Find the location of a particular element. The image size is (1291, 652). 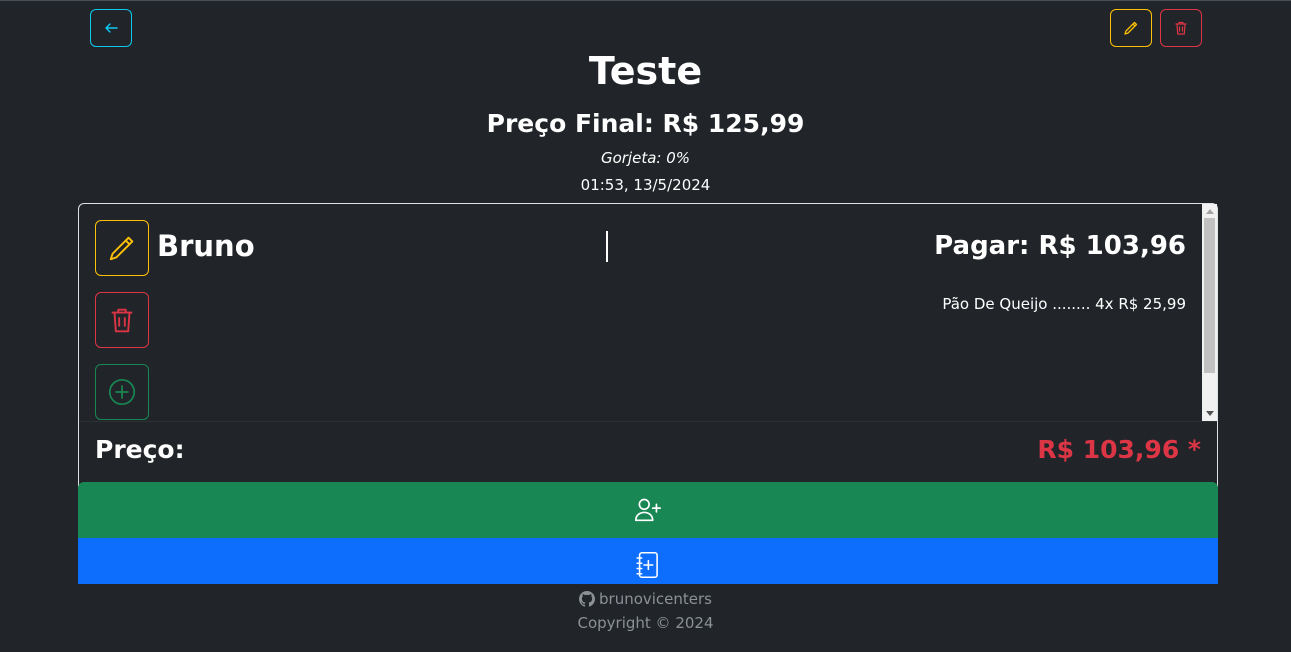

delete-bill-button is located at coordinates (1181, 28).